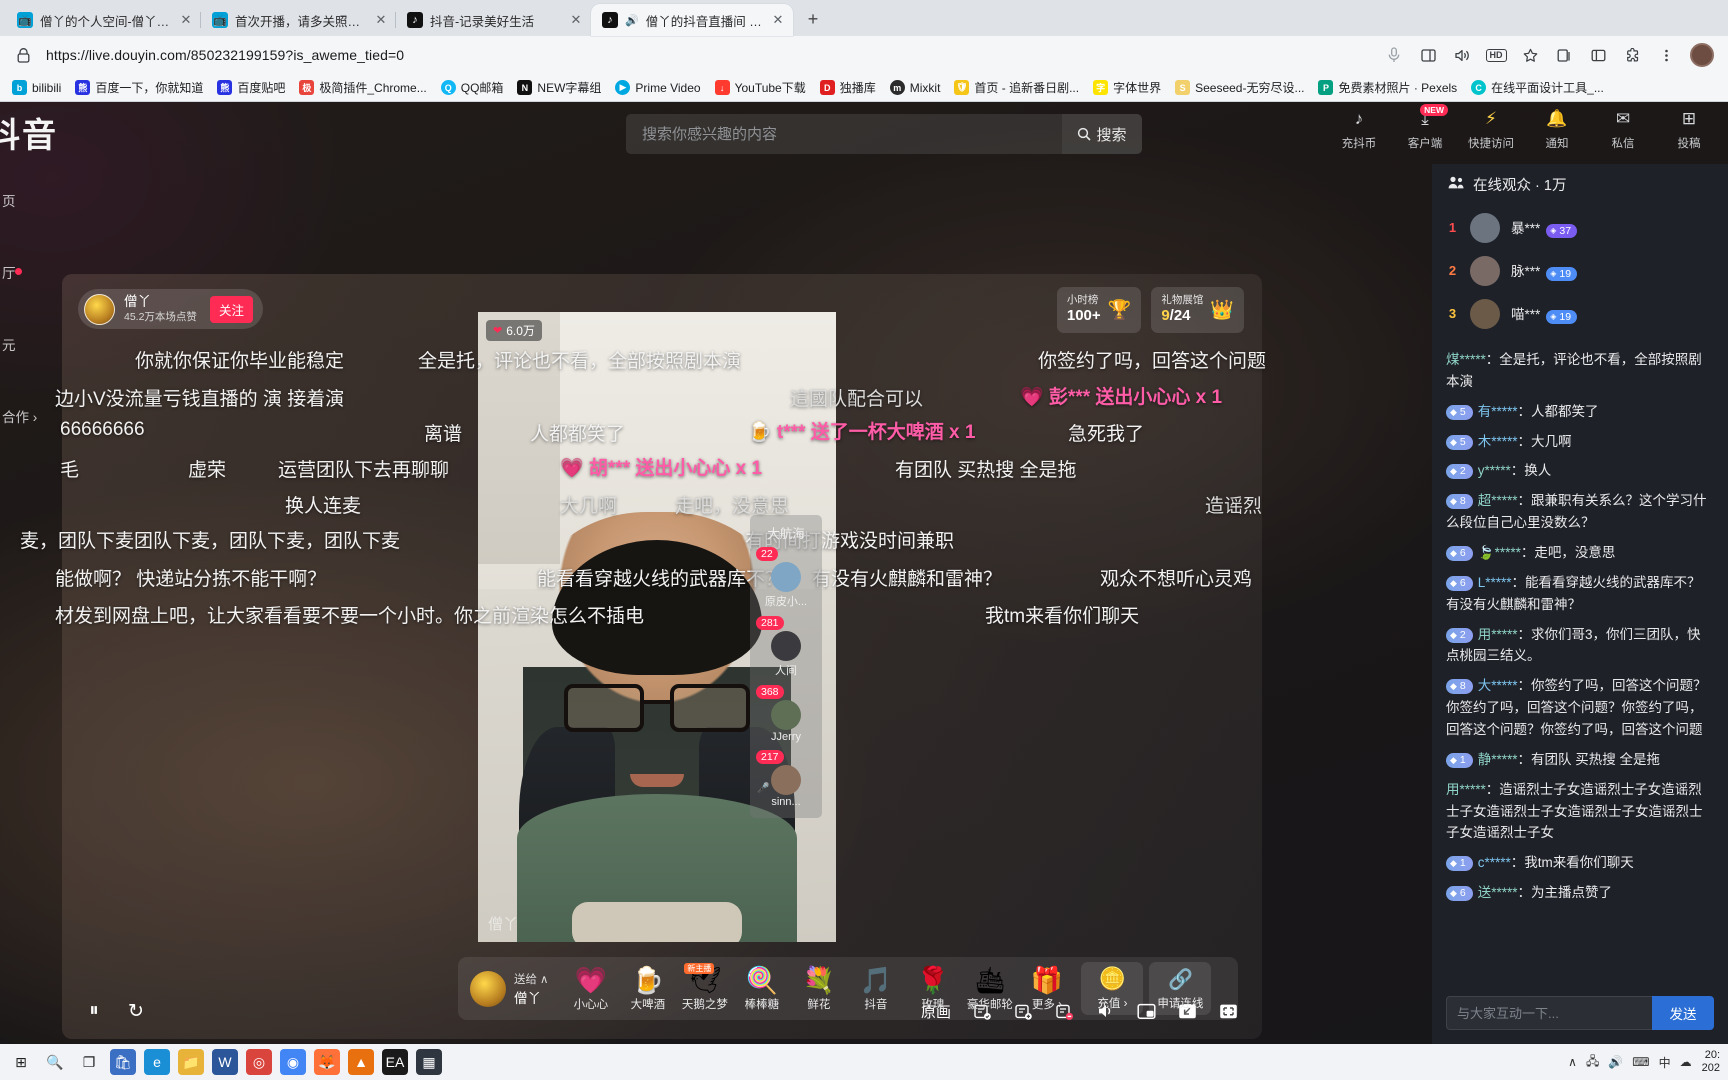  What do you see at coordinates (844, 134) in the screenshot?
I see `search-input` at bounding box center [844, 134].